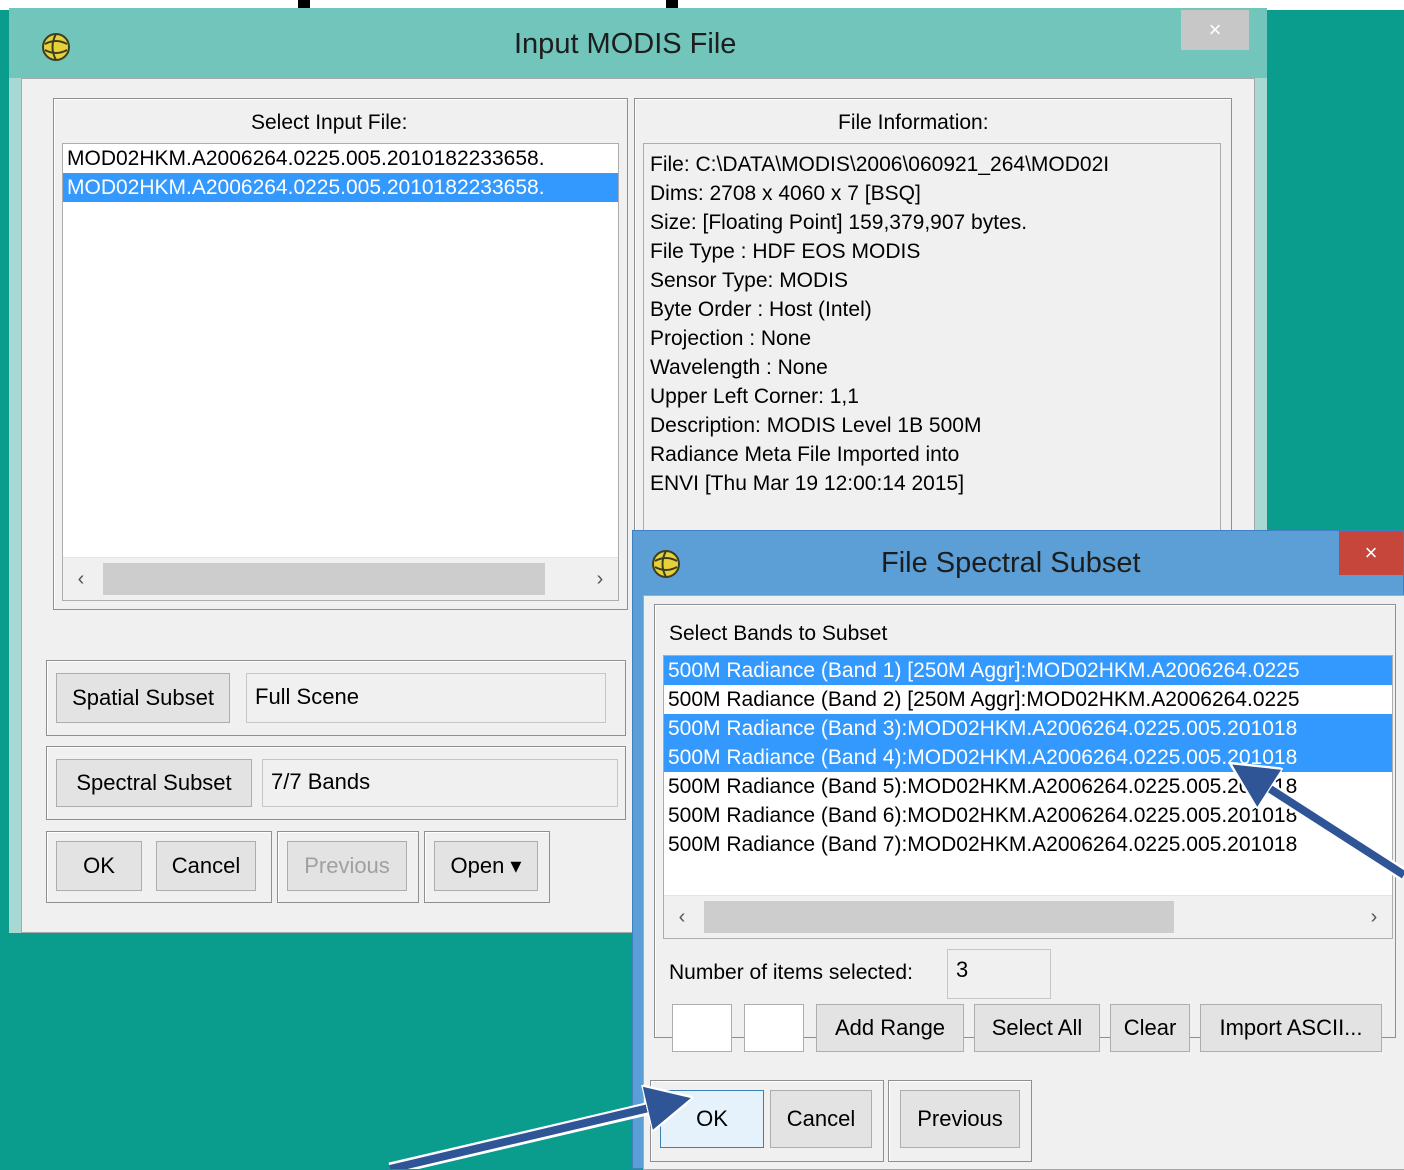  I want to click on info-line: File Type : HDF EOS MODIS, so click(785, 251).